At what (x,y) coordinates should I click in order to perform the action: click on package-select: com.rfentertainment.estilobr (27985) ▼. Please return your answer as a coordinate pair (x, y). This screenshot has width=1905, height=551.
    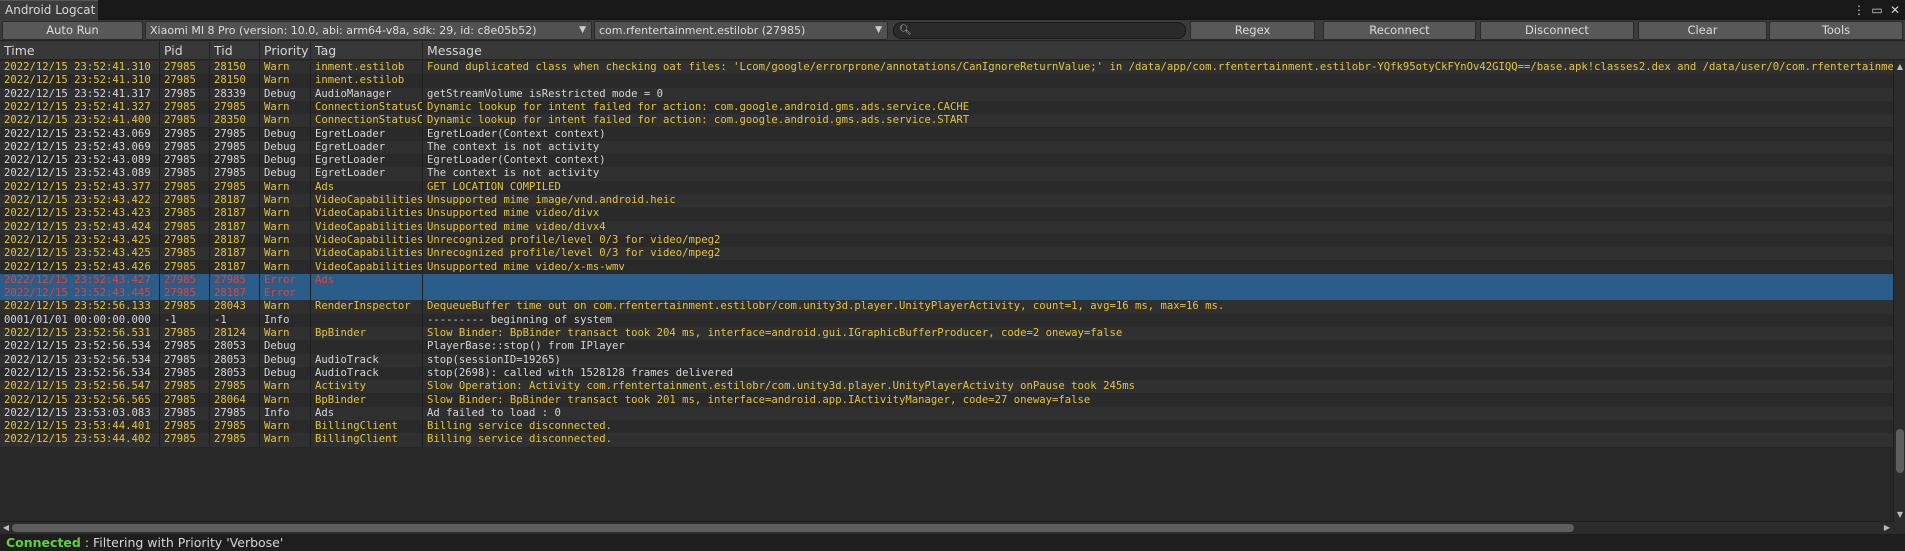
    Looking at the image, I should click on (741, 30).